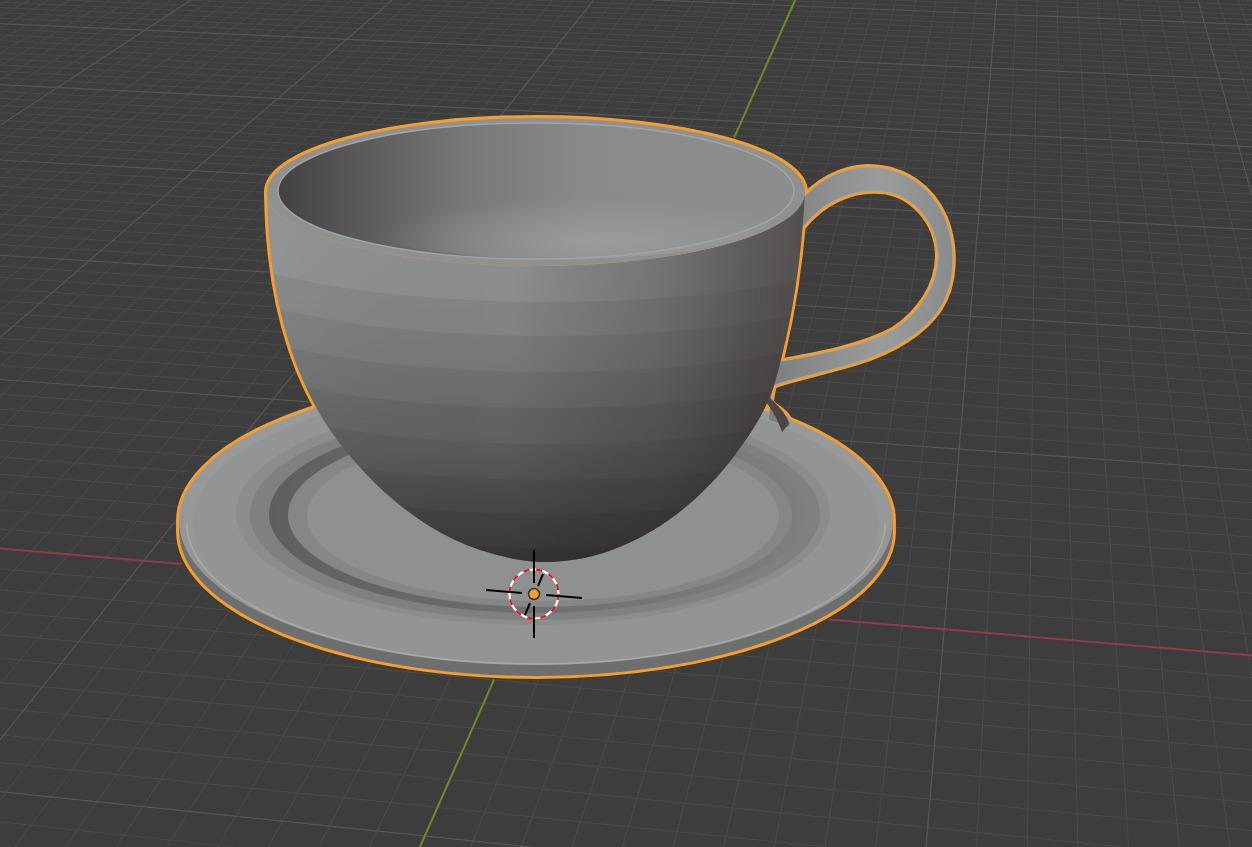  What do you see at coordinates (534, 594) in the screenshot?
I see `cursor-crosshair-icon` at bounding box center [534, 594].